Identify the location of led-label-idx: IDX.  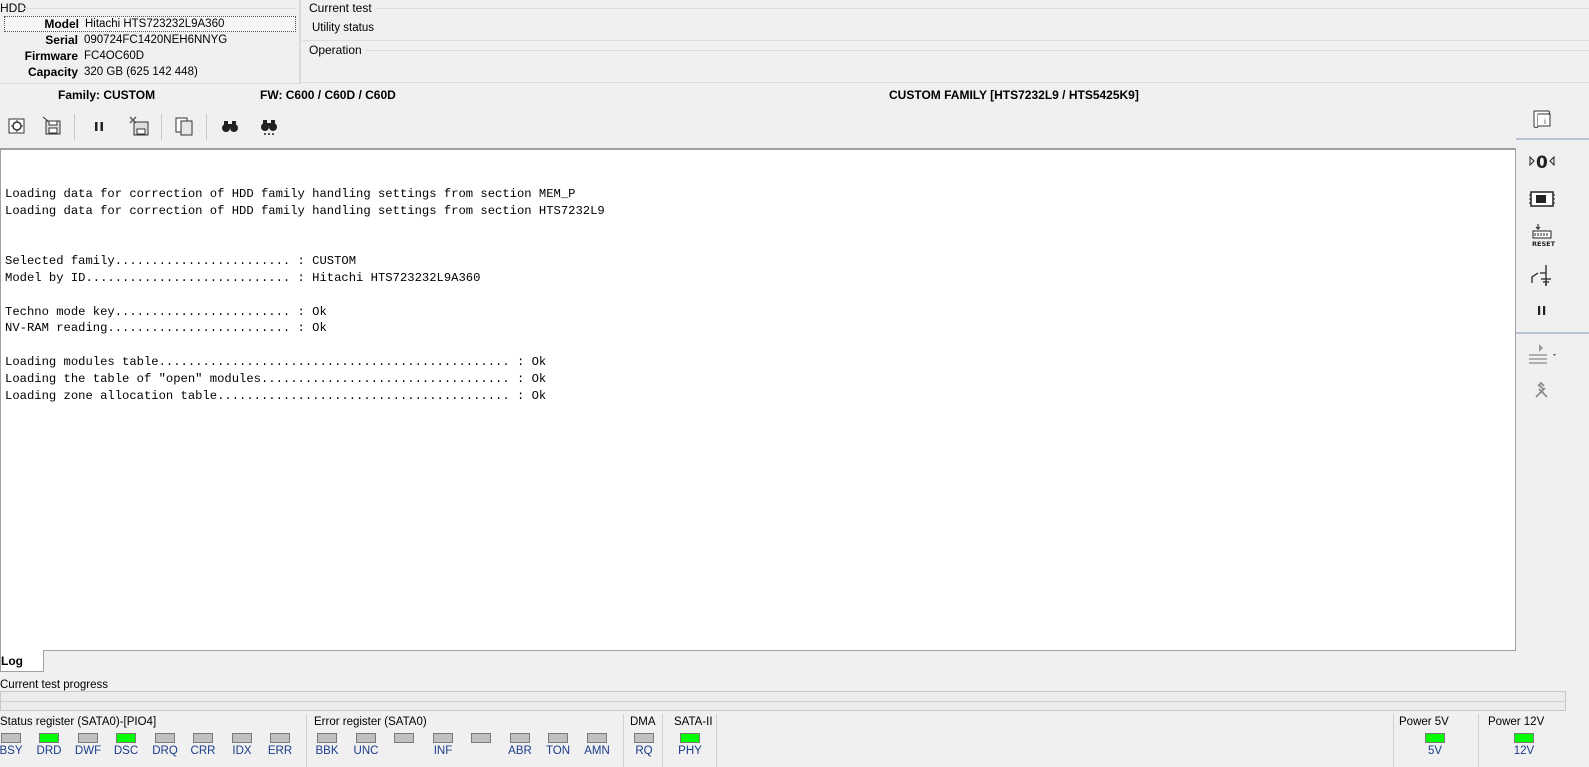
(242, 751).